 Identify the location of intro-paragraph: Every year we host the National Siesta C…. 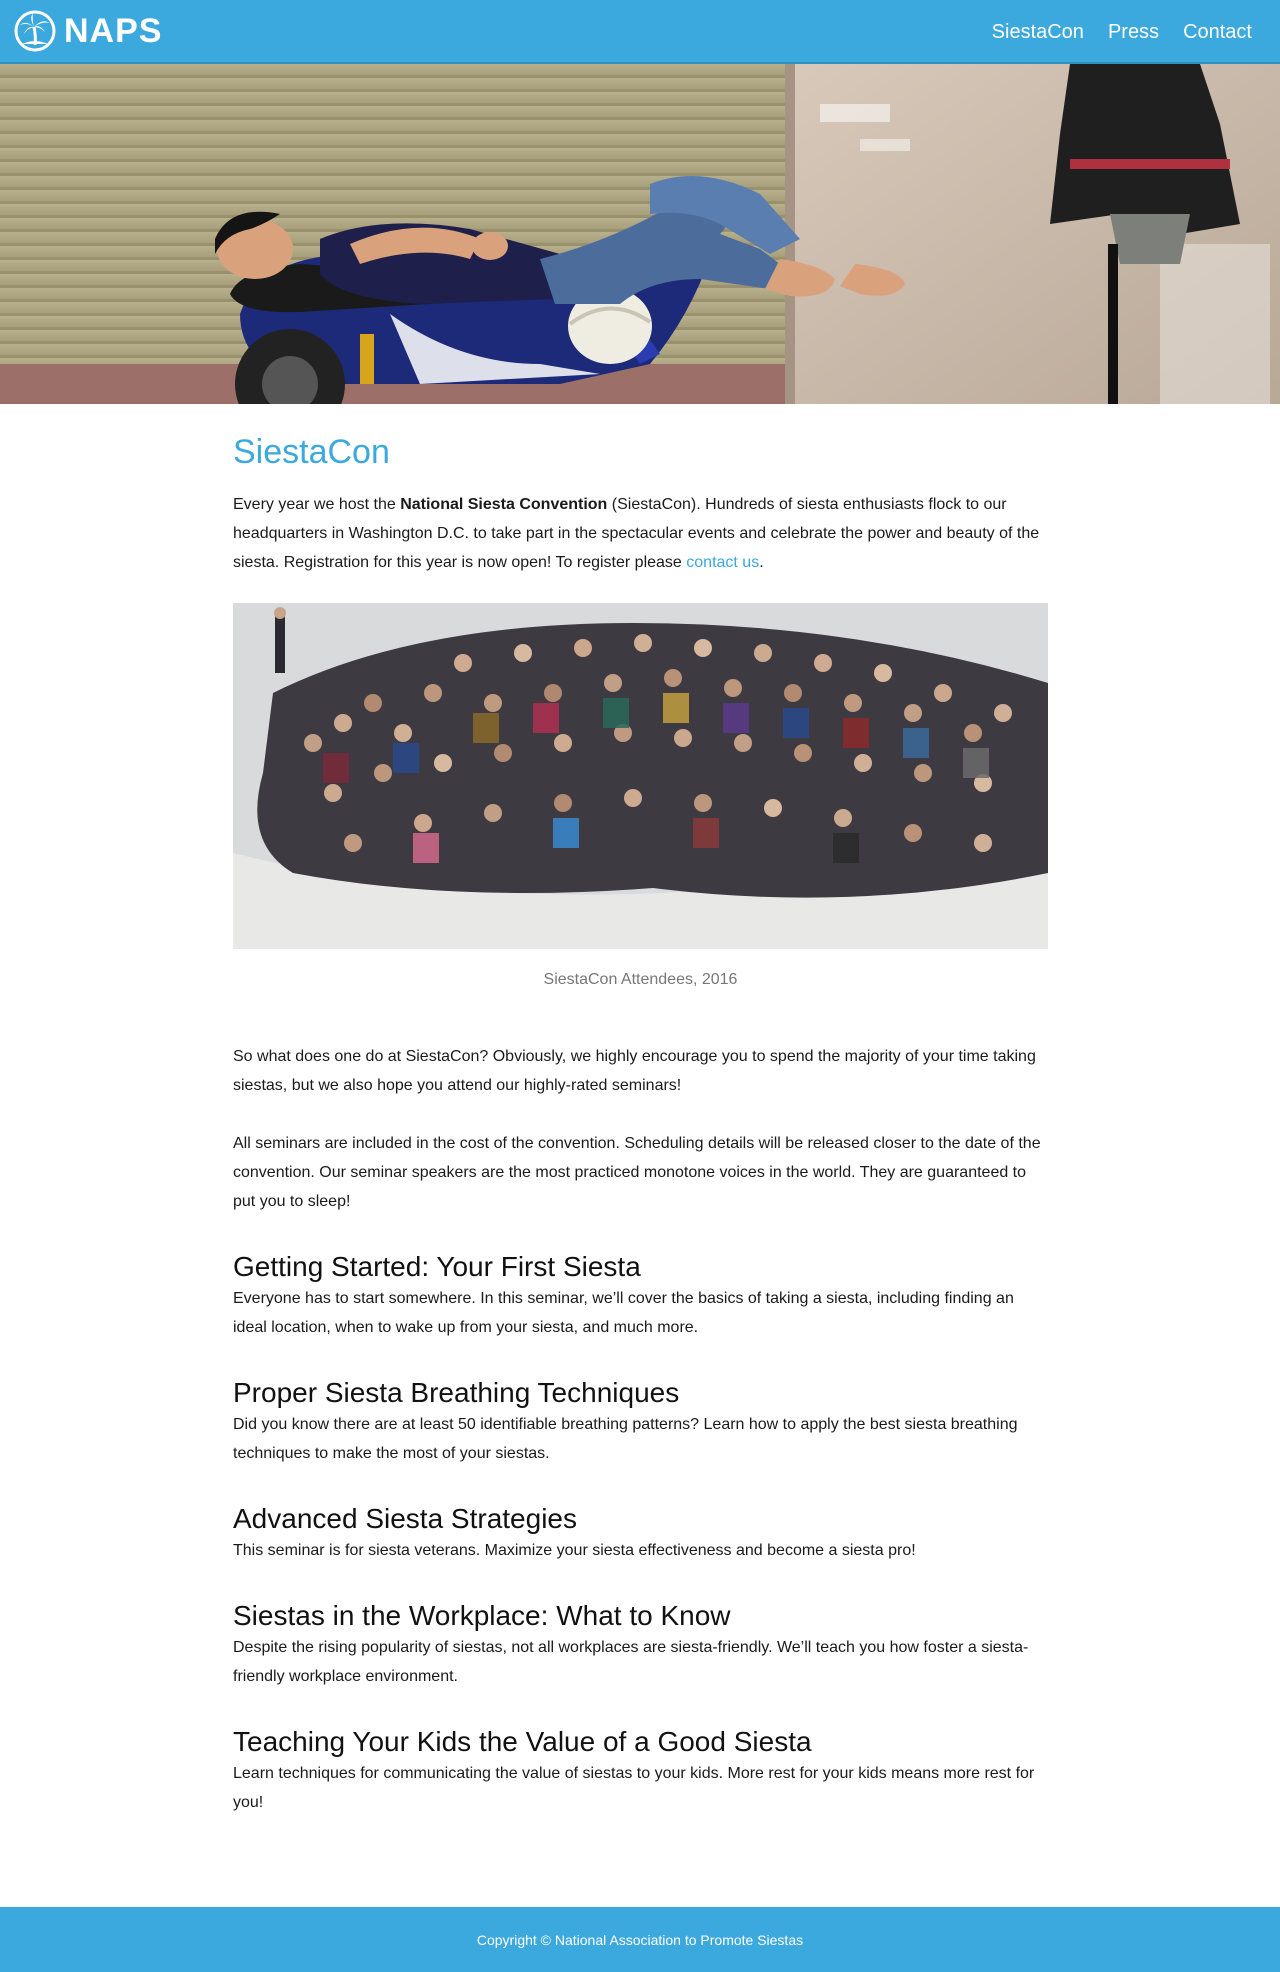
(640, 533).